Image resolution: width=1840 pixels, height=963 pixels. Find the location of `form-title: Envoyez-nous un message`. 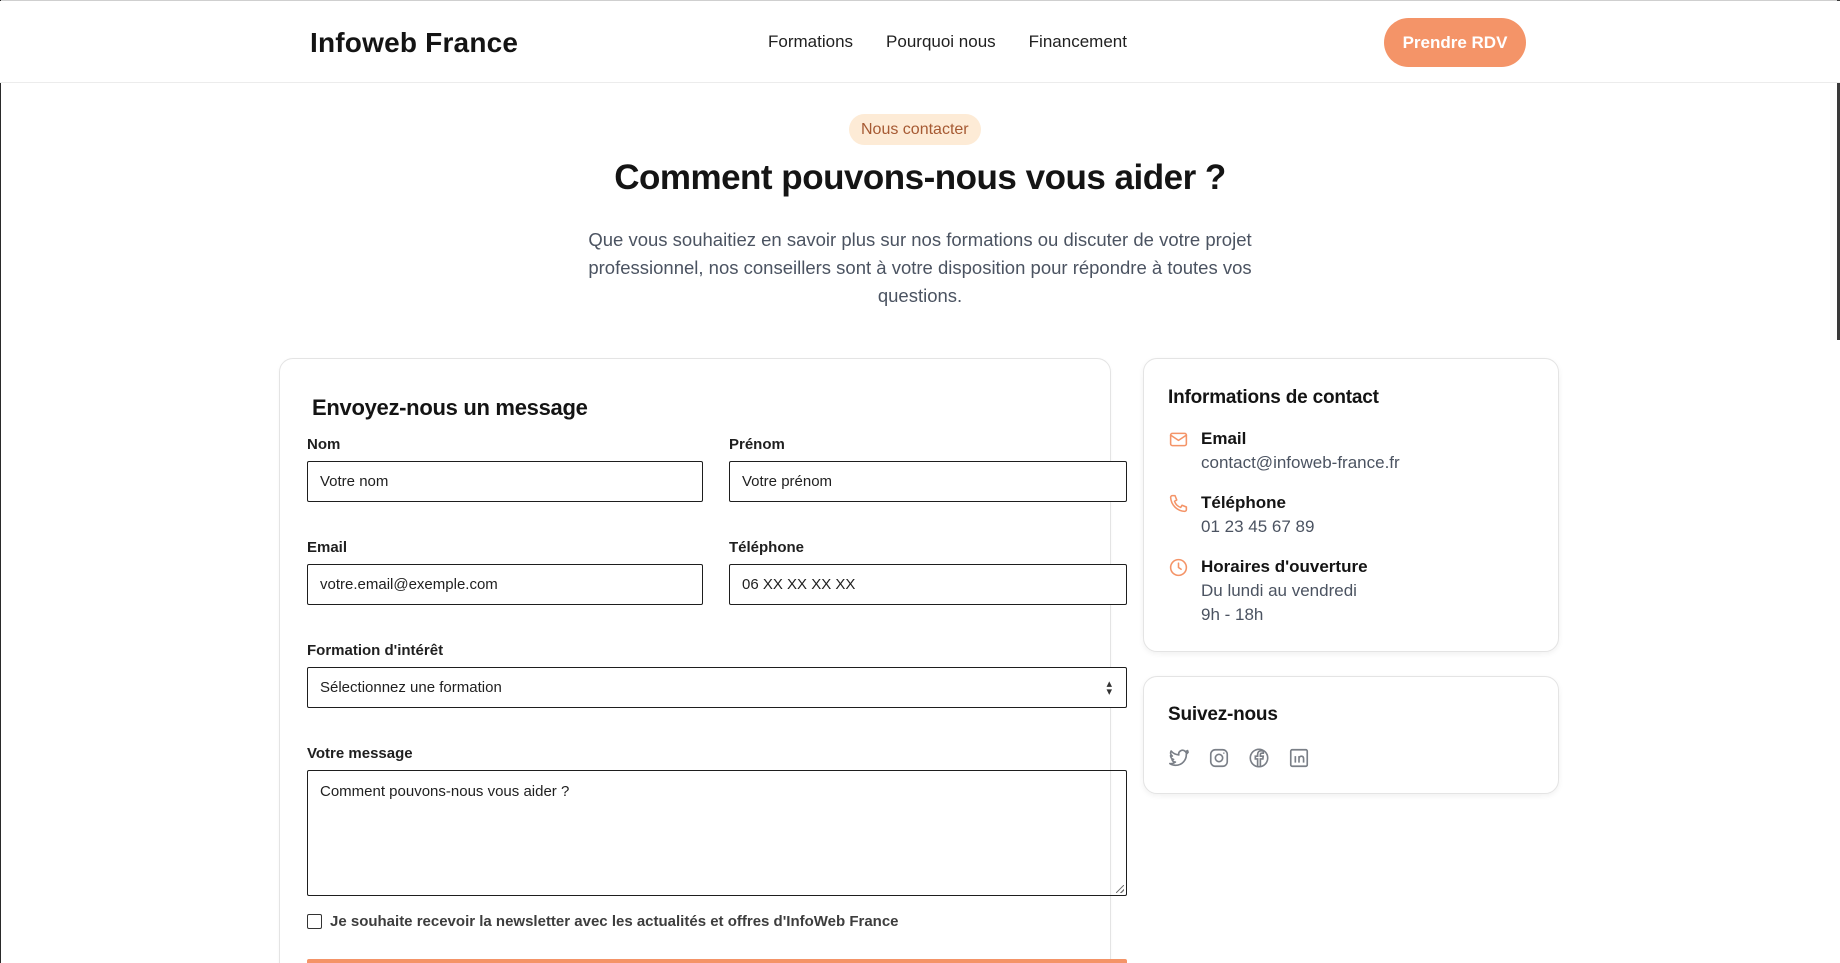

form-title: Envoyez-nous un message is located at coordinates (450, 407).